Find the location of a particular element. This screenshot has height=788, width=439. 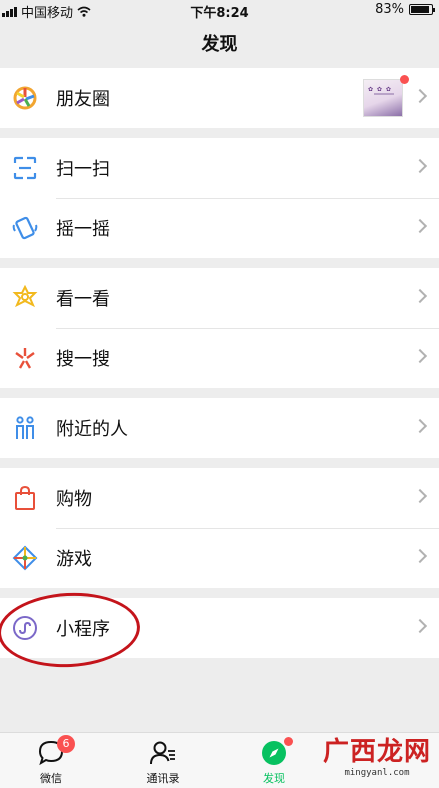

watermark-url: mingyanl.com is located at coordinates (377, 773).